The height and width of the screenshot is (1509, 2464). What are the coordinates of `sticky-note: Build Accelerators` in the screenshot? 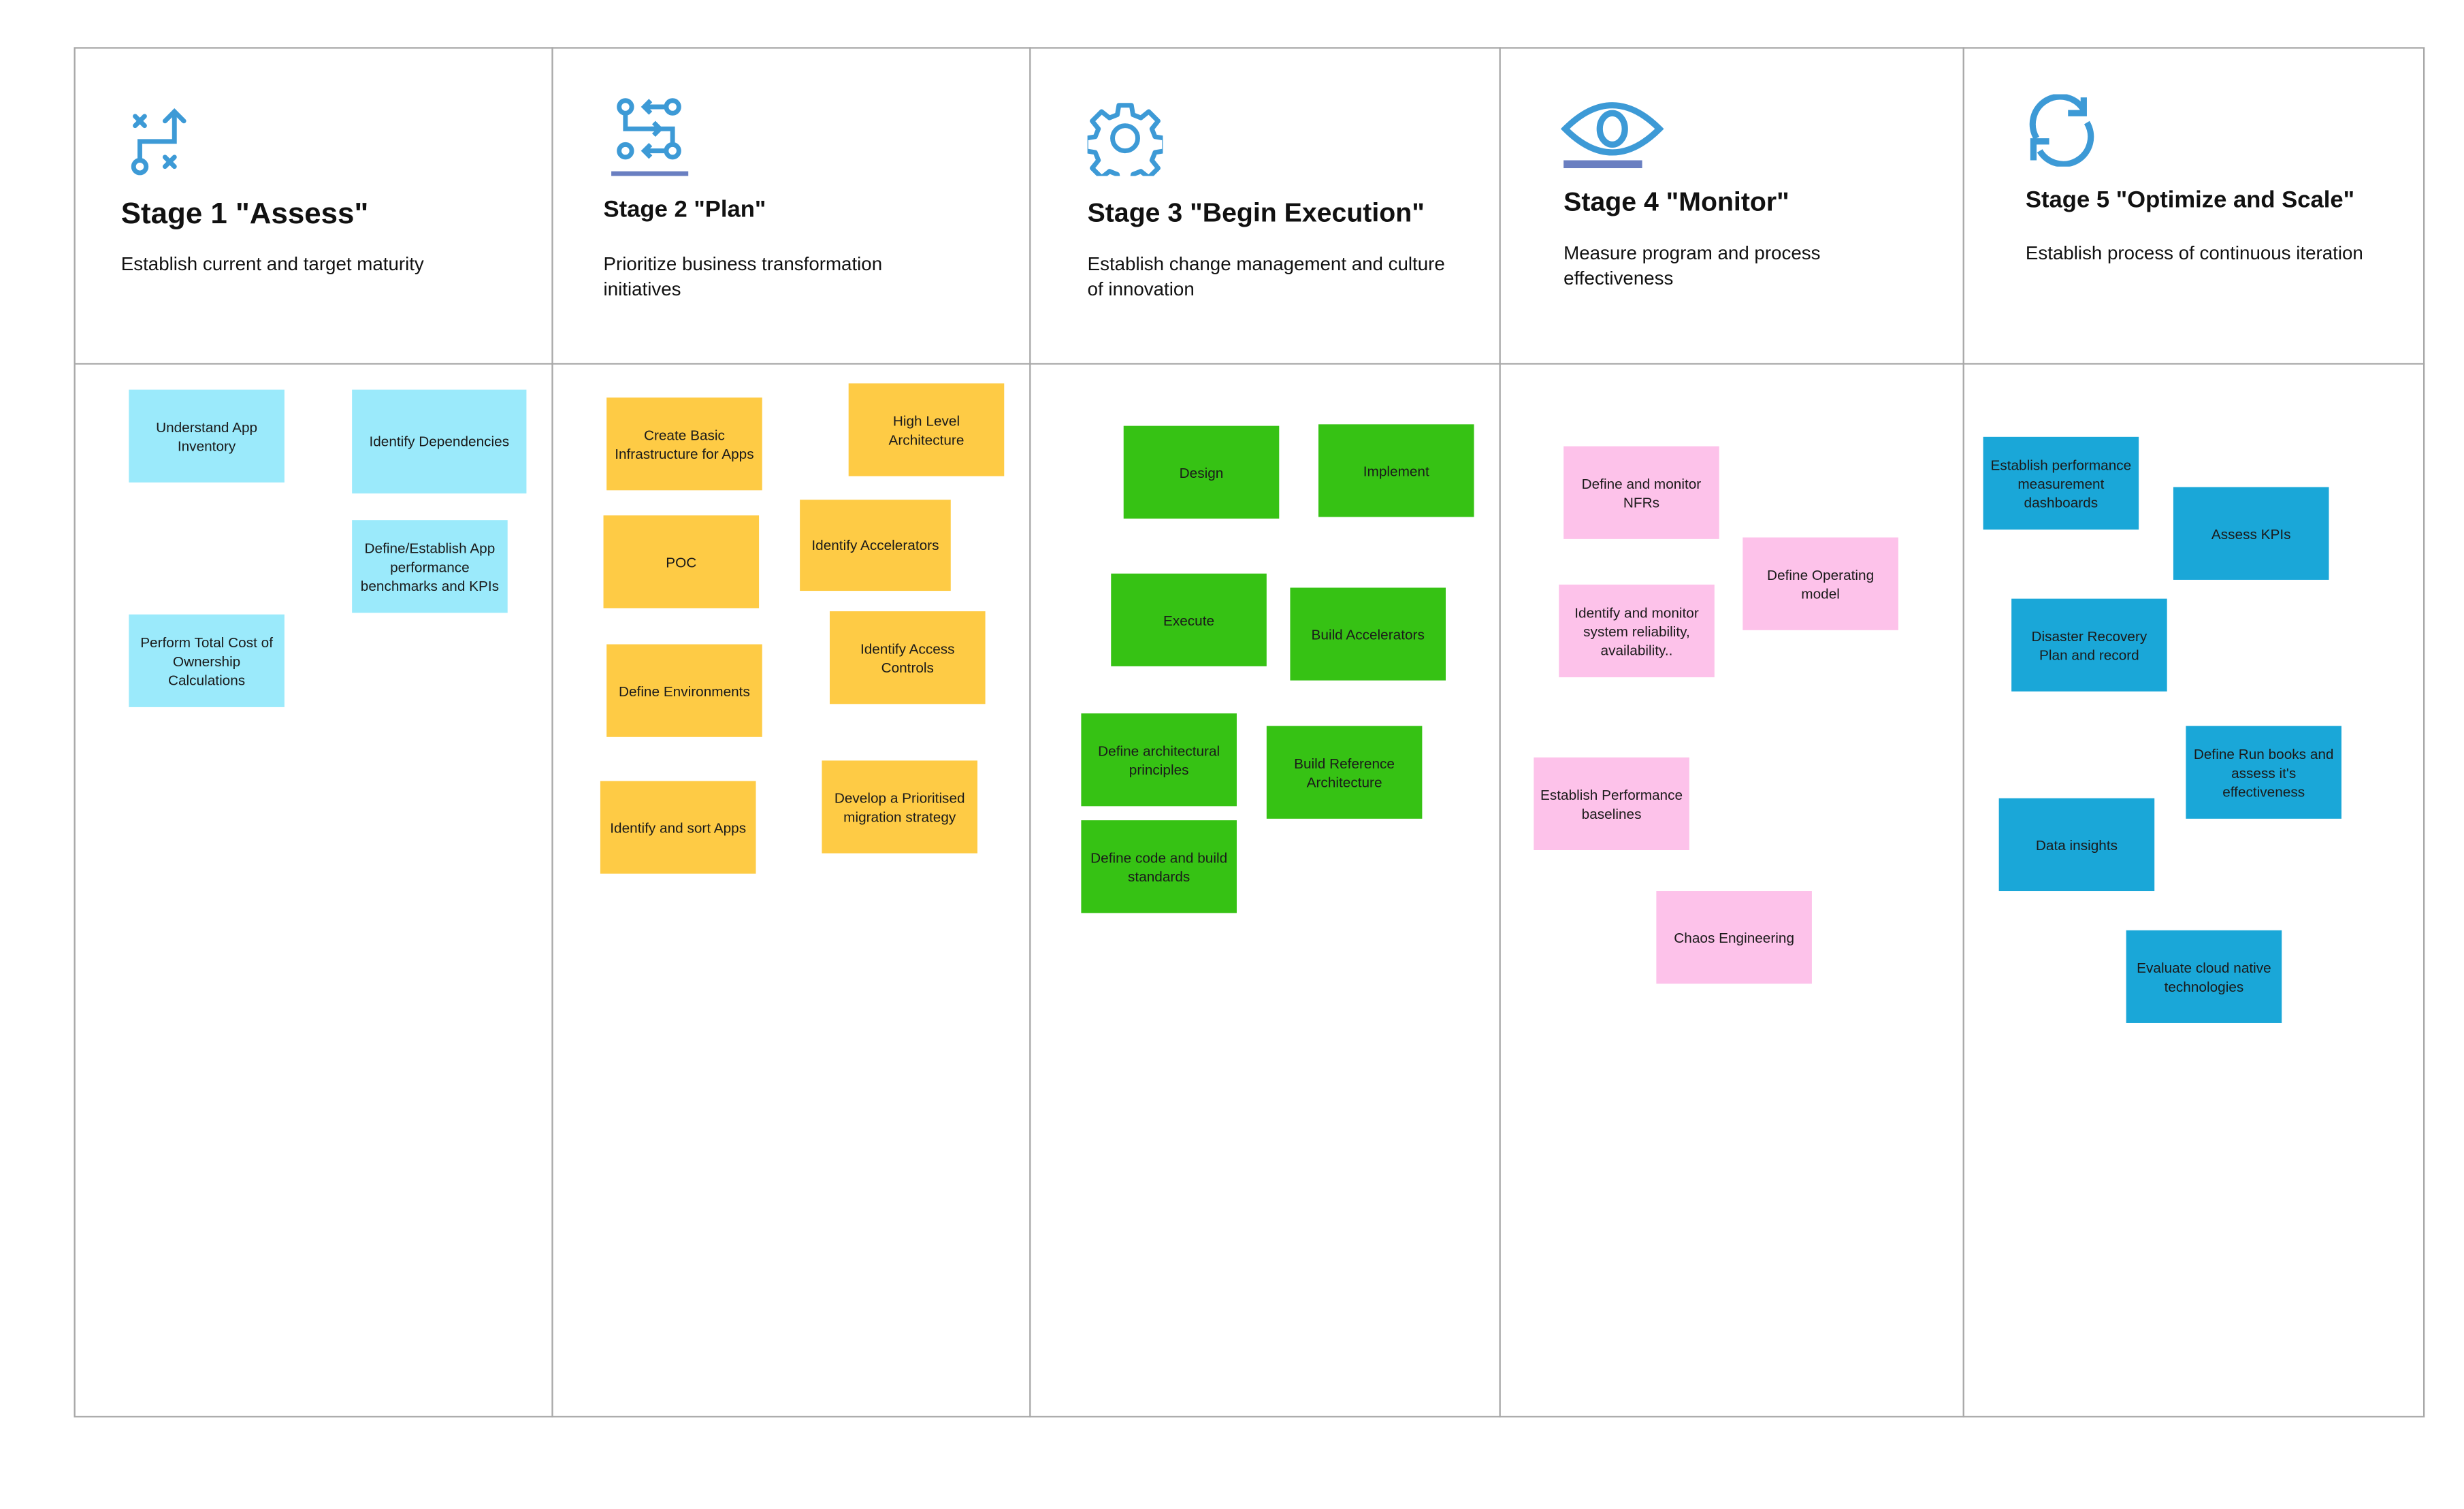 It's located at (1368, 634).